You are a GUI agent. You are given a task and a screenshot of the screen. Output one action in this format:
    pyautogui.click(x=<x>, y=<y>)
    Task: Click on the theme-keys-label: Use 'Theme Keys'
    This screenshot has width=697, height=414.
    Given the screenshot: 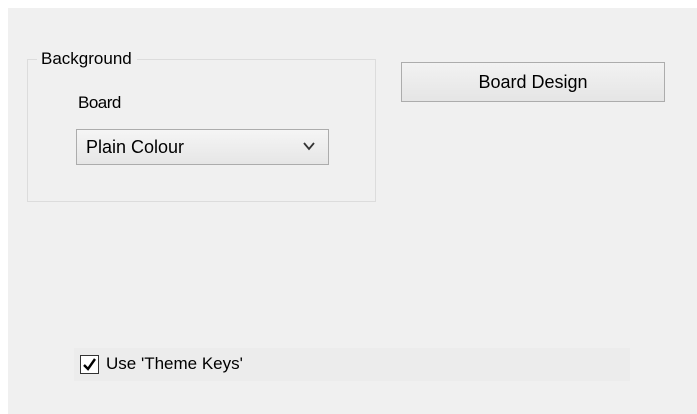 What is the action you would take?
    pyautogui.click(x=174, y=363)
    